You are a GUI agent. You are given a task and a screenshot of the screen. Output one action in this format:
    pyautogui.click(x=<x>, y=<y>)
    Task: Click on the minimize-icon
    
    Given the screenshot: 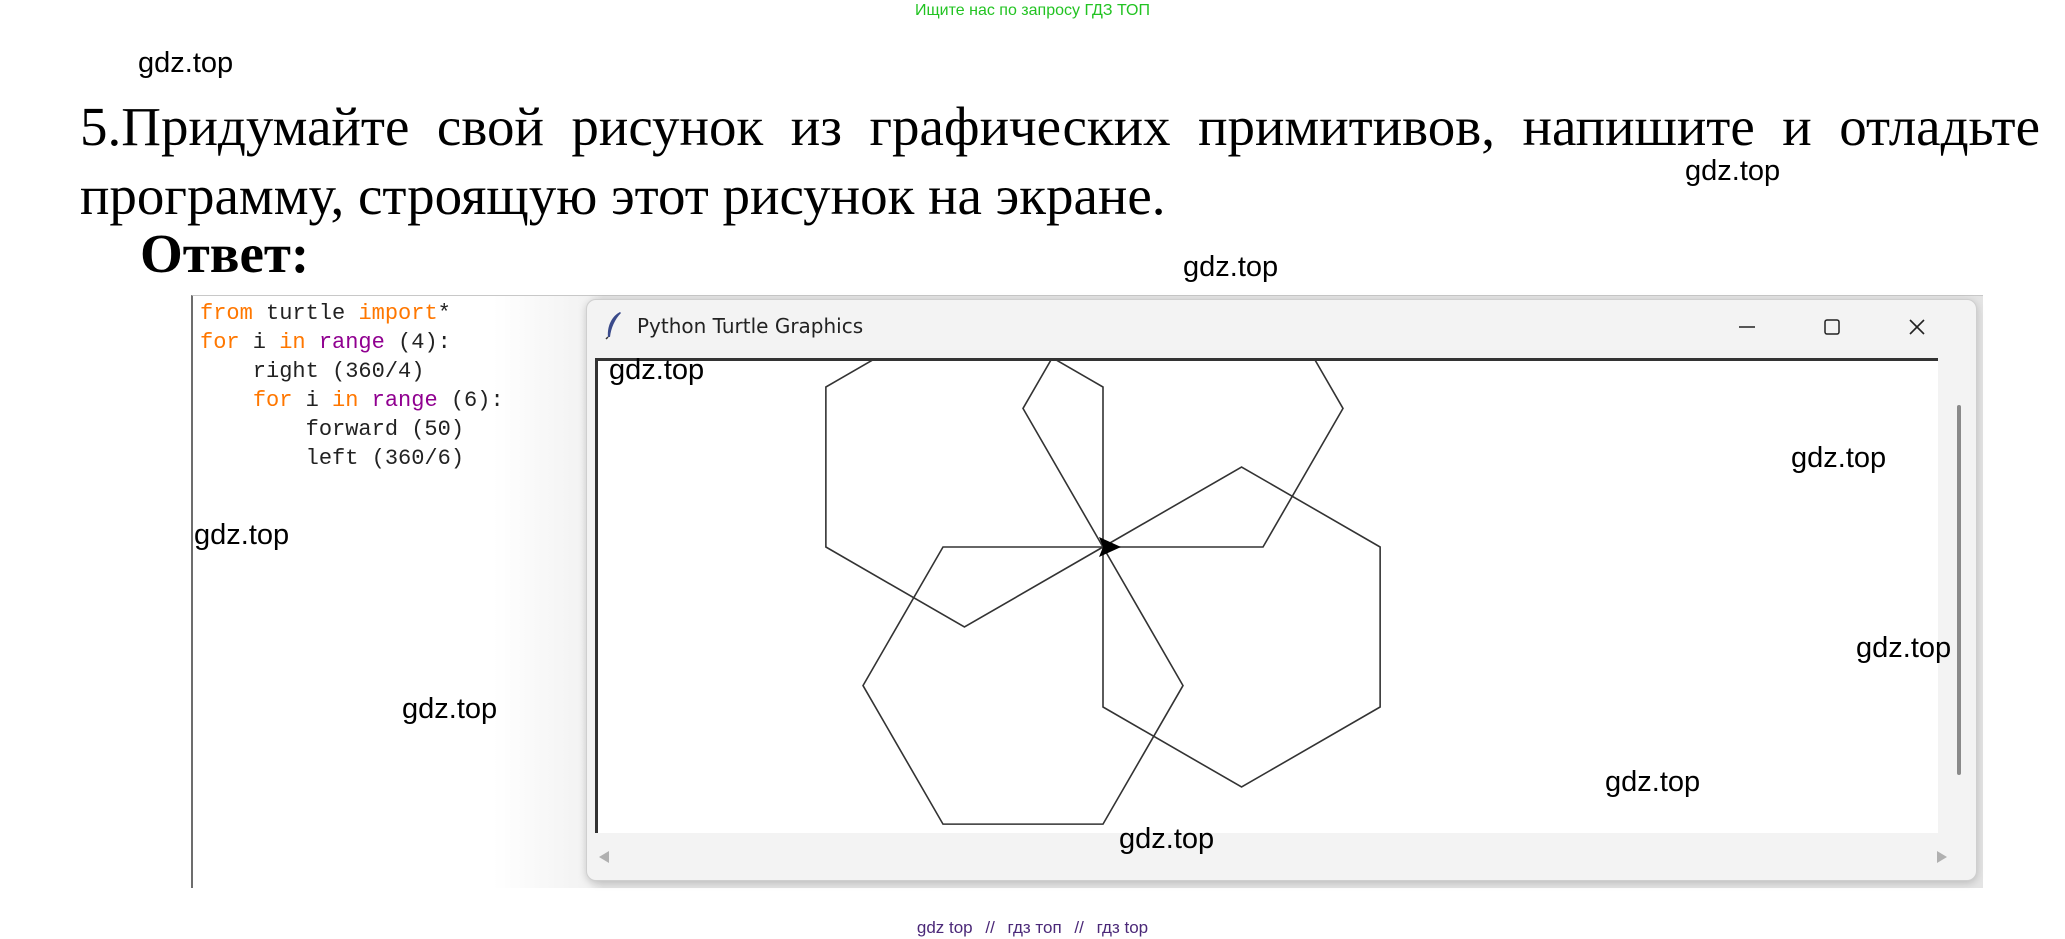 What is the action you would take?
    pyautogui.click(x=1747, y=327)
    